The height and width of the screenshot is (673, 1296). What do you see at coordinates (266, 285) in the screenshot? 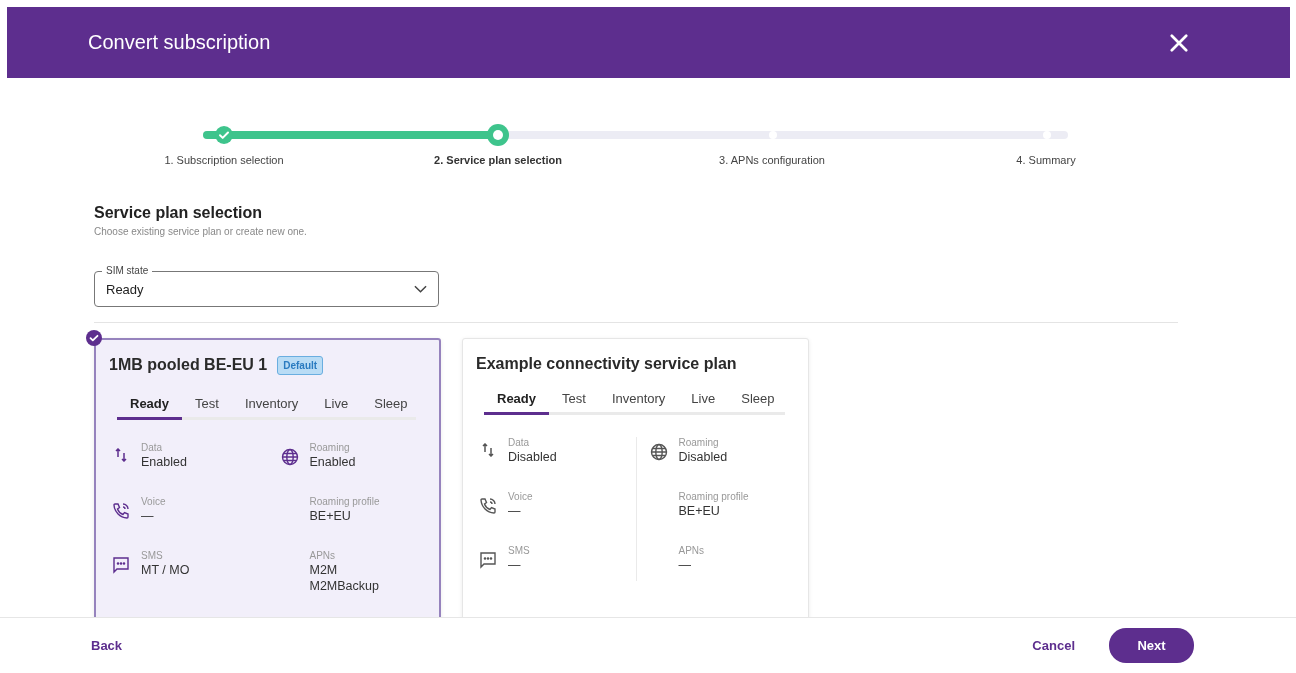
I see `sim-state-dropdown: SIM state Ready` at bounding box center [266, 285].